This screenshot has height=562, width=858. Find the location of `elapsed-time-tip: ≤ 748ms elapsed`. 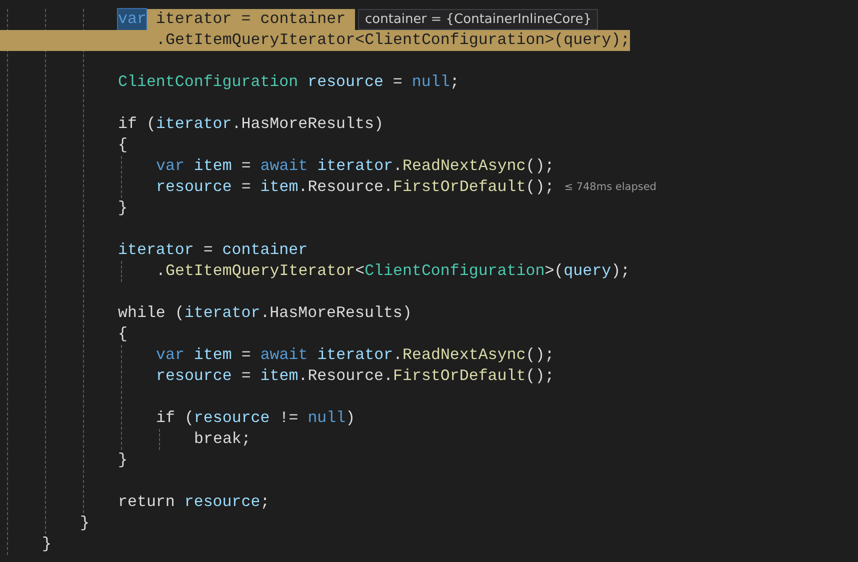

elapsed-time-tip: ≤ 748ms elapsed is located at coordinates (610, 187).